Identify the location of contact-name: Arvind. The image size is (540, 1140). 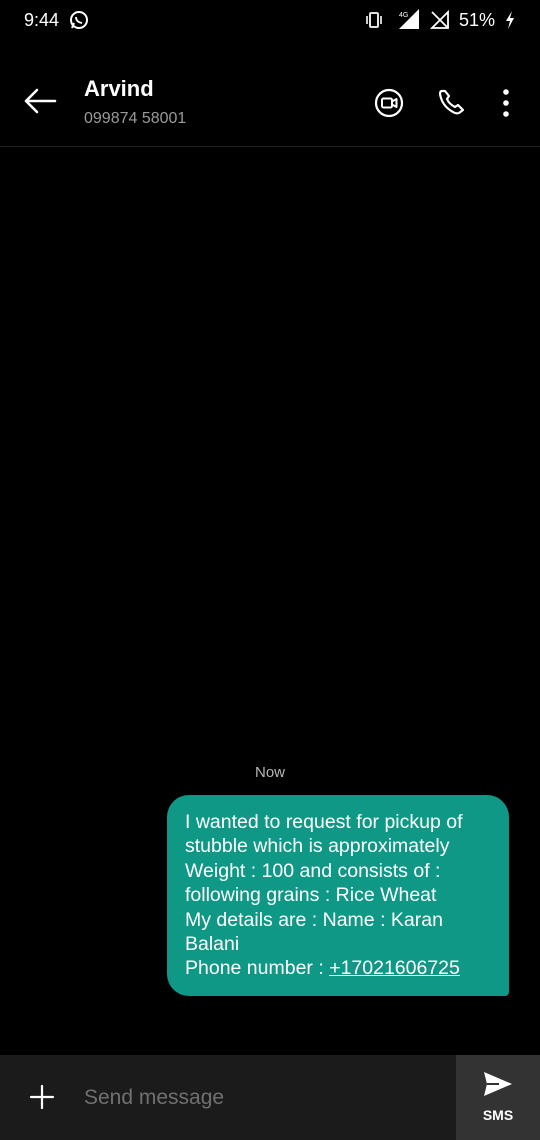
(119, 89).